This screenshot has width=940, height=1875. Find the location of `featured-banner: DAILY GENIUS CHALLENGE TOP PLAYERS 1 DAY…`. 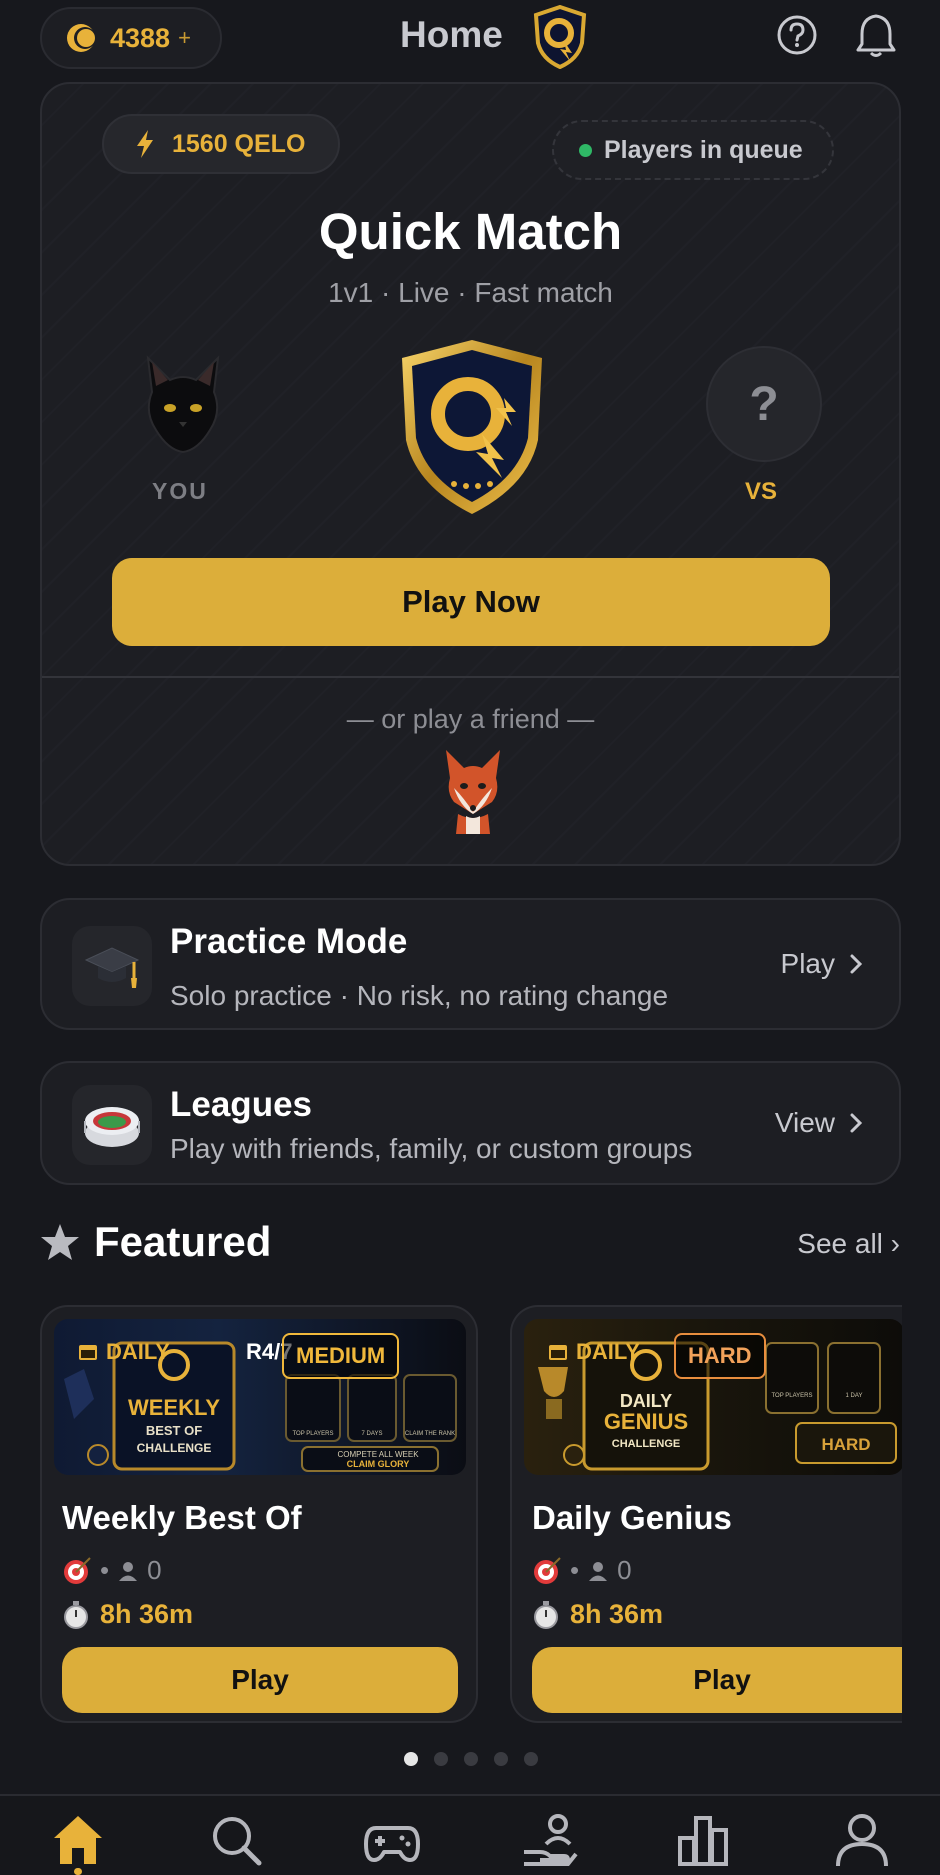

featured-banner: DAILY GENIUS CHALLENGE TOP PLAYERS 1 DAY… is located at coordinates (713, 1397).